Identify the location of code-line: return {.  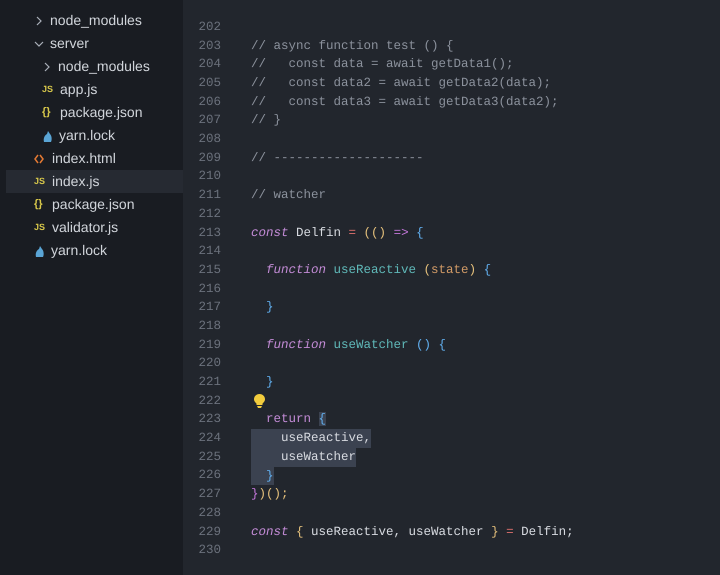
(295, 419).